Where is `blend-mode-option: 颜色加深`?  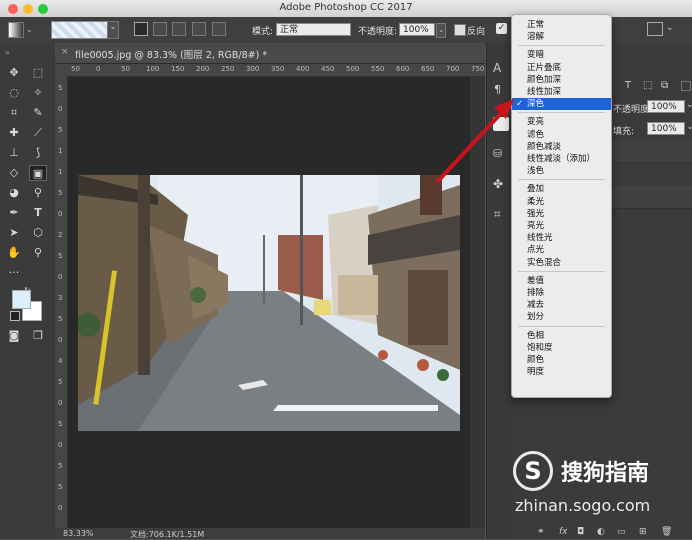
blend-mode-option: 颜色加深 is located at coordinates (561, 80).